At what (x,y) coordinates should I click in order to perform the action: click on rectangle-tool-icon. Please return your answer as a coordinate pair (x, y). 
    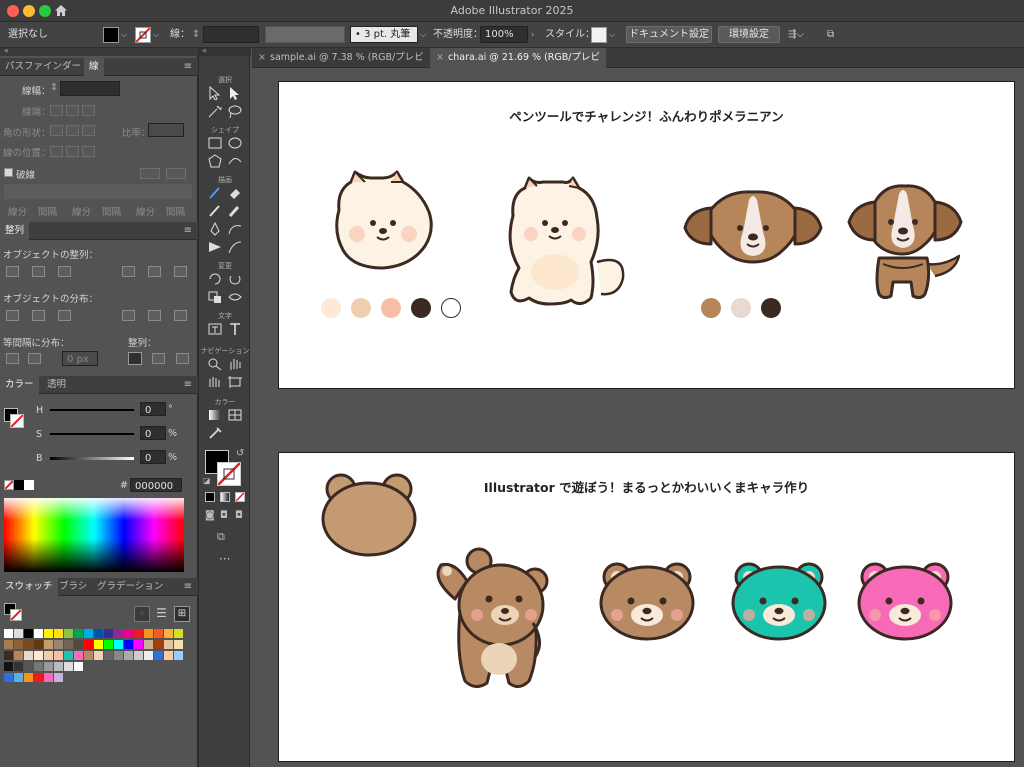
    Looking at the image, I should click on (215, 143).